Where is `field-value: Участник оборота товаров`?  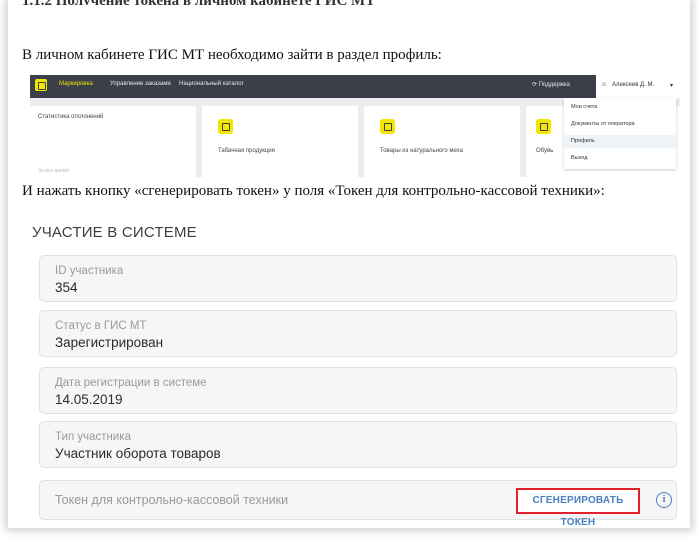 field-value: Участник оборота товаров is located at coordinates (138, 453).